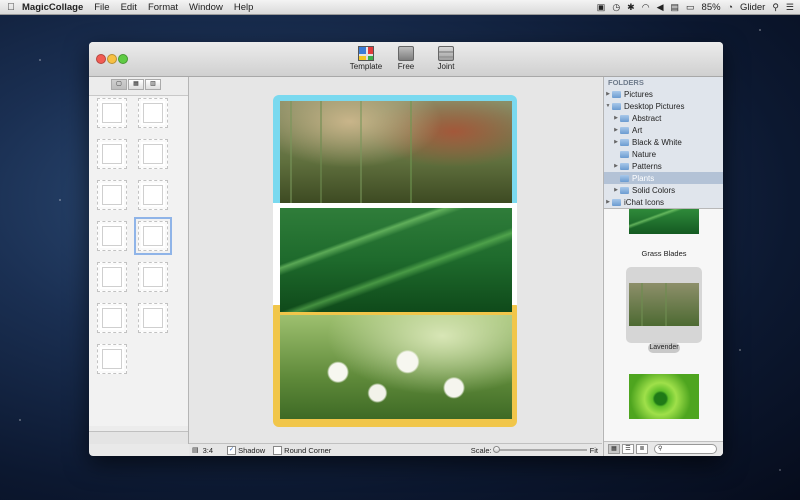 The width and height of the screenshot is (800, 500). I want to click on round-corner-option: Round Corner, so click(302, 450).